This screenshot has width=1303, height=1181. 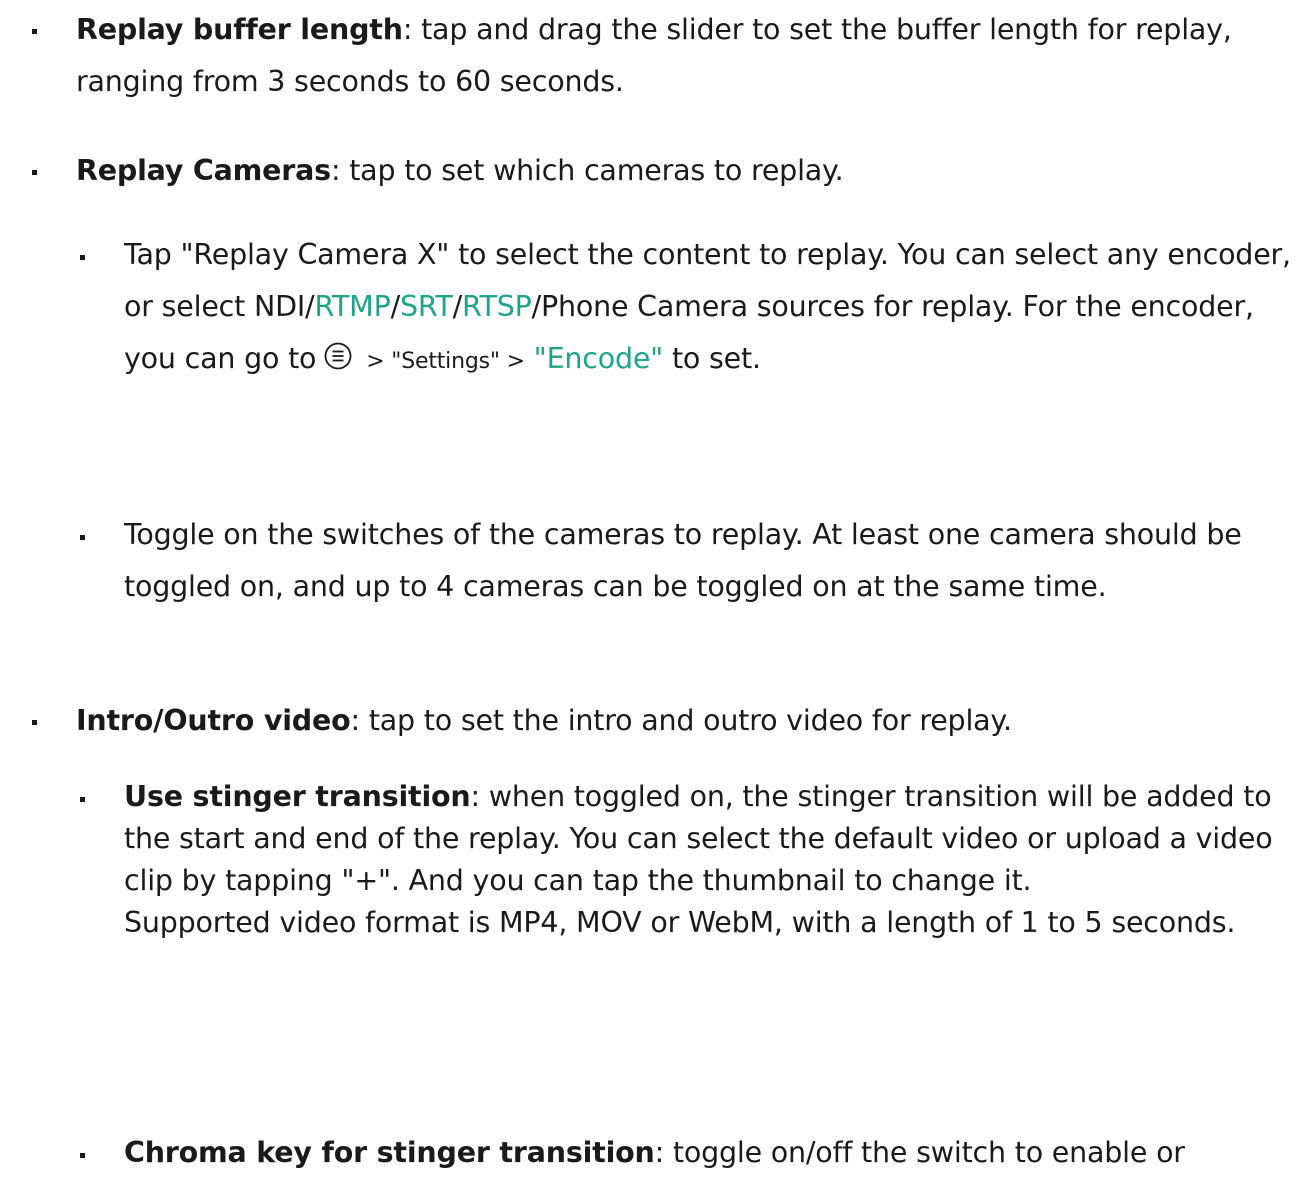 I want to click on desc-chroma-key: : toggle on/off the switch to enable or, so click(x=919, y=1152).